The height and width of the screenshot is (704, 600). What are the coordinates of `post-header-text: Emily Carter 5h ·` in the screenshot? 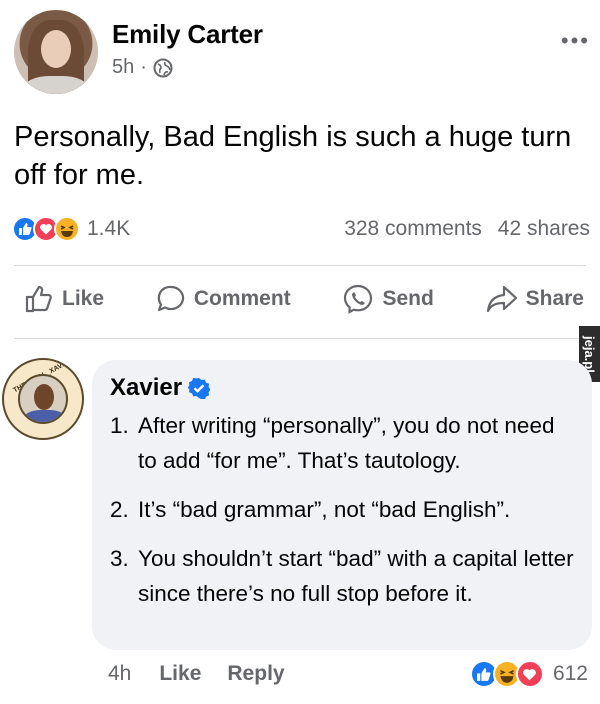 It's located at (187, 49).